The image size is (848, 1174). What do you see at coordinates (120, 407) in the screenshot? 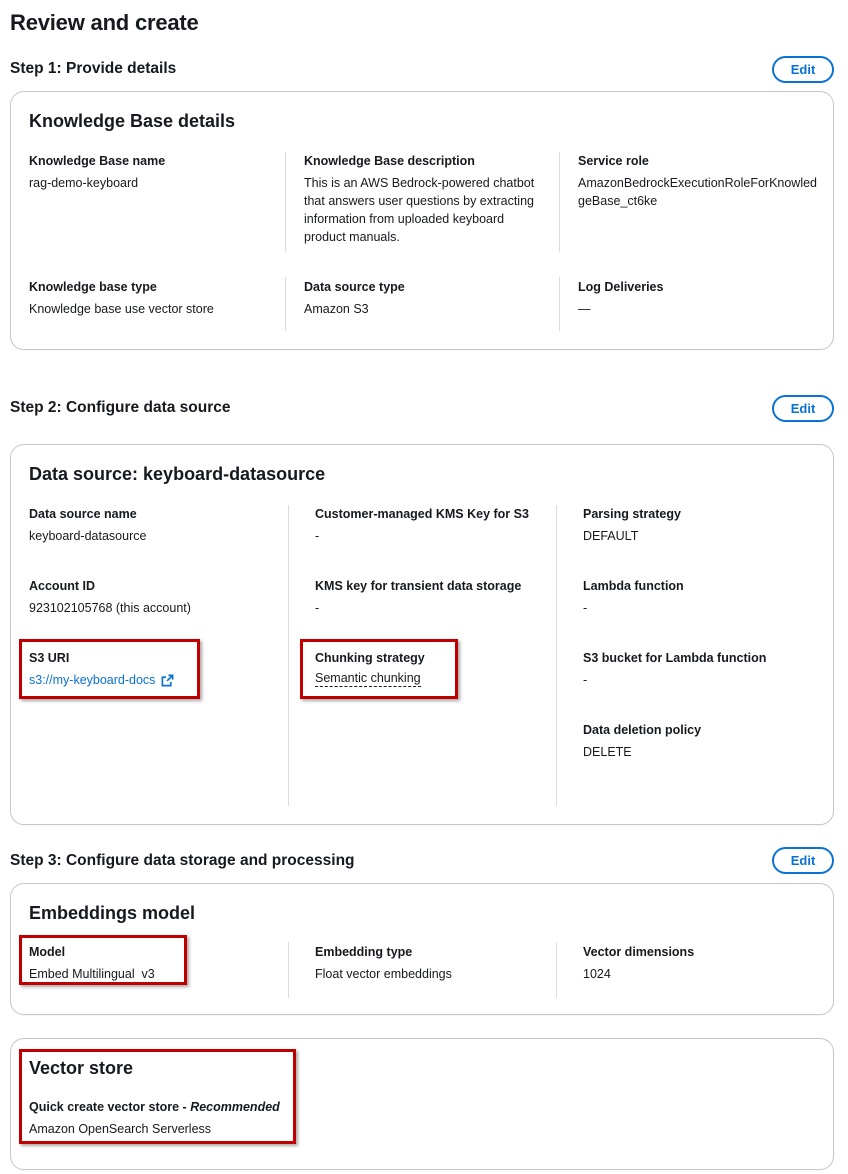
I see `step2-header: Step 2: Configure data source` at bounding box center [120, 407].